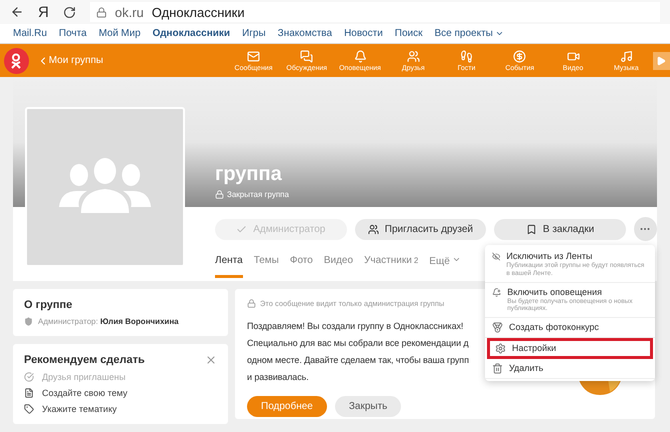 This screenshot has width=670, height=432. What do you see at coordinates (420, 229) in the screenshot?
I see `action-button: Пригласить друзей` at bounding box center [420, 229].